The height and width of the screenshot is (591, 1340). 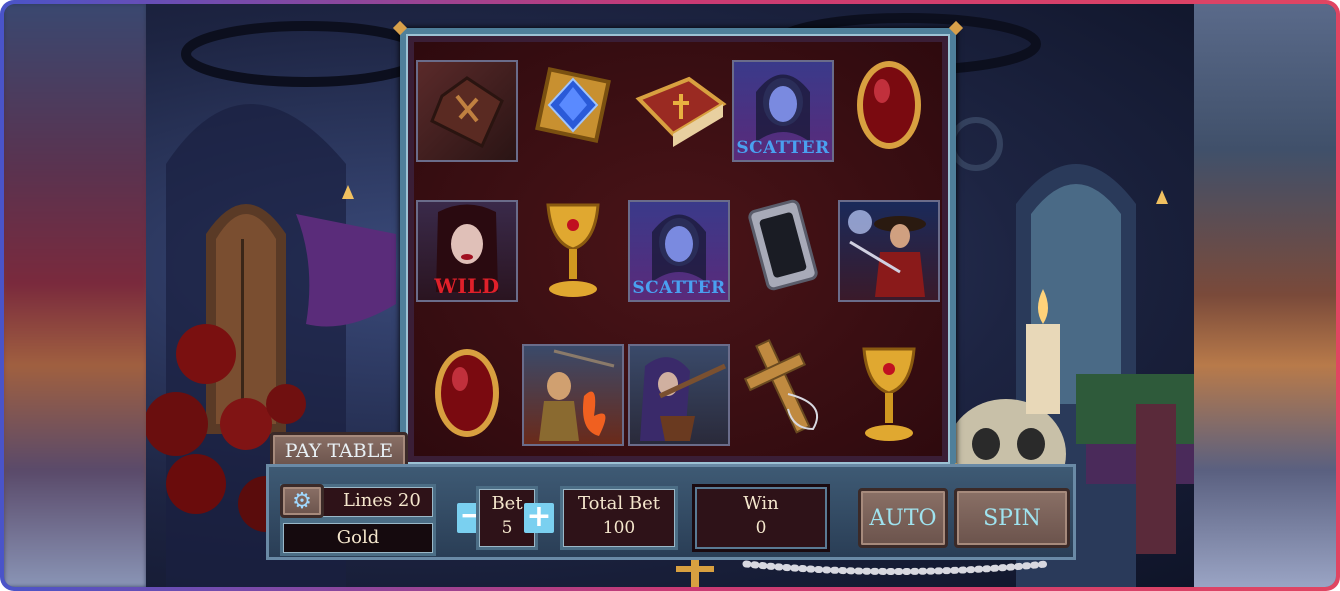 I want to click on blue-gem-icon, so click(x=573, y=105).